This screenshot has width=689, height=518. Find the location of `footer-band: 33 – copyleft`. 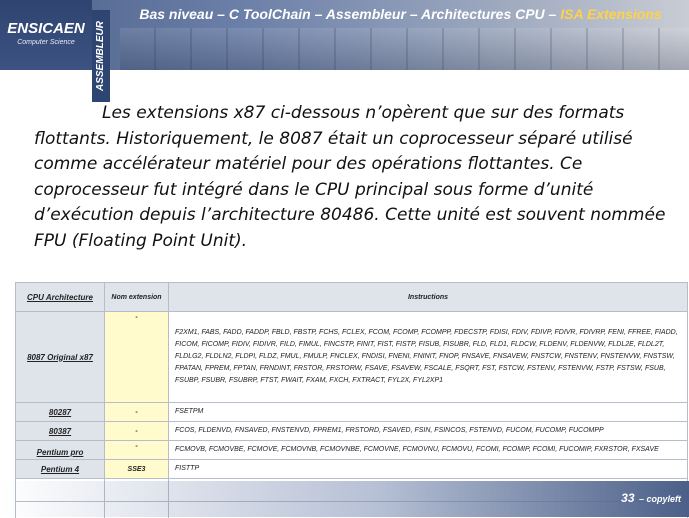

footer-band: 33 – copyleft is located at coordinates (344, 499).